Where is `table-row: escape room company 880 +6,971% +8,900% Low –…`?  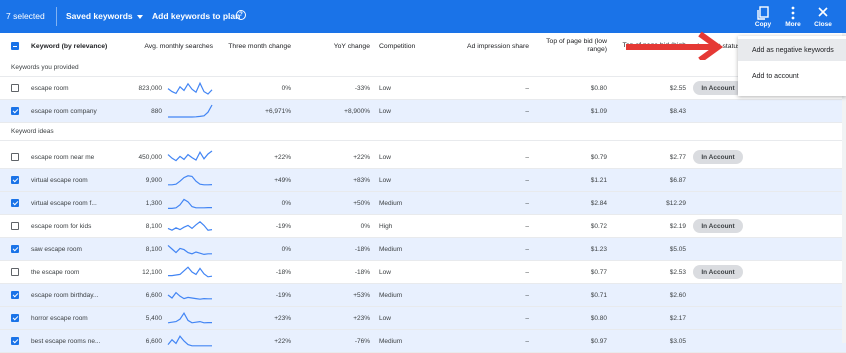
table-row: escape room company 880 +6,971% +8,900% Low –… is located at coordinates (423, 111).